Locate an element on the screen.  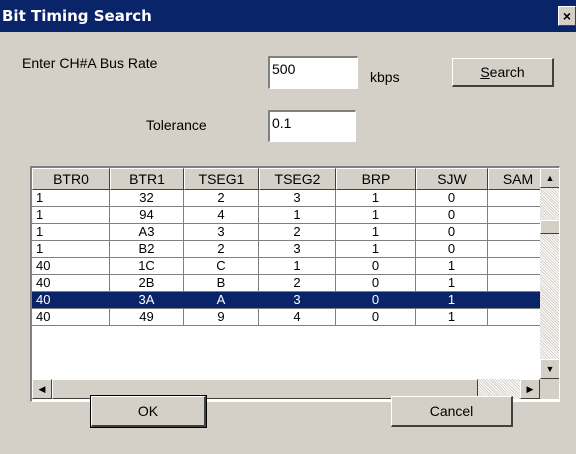
table-cell: 49 is located at coordinates (147, 317).